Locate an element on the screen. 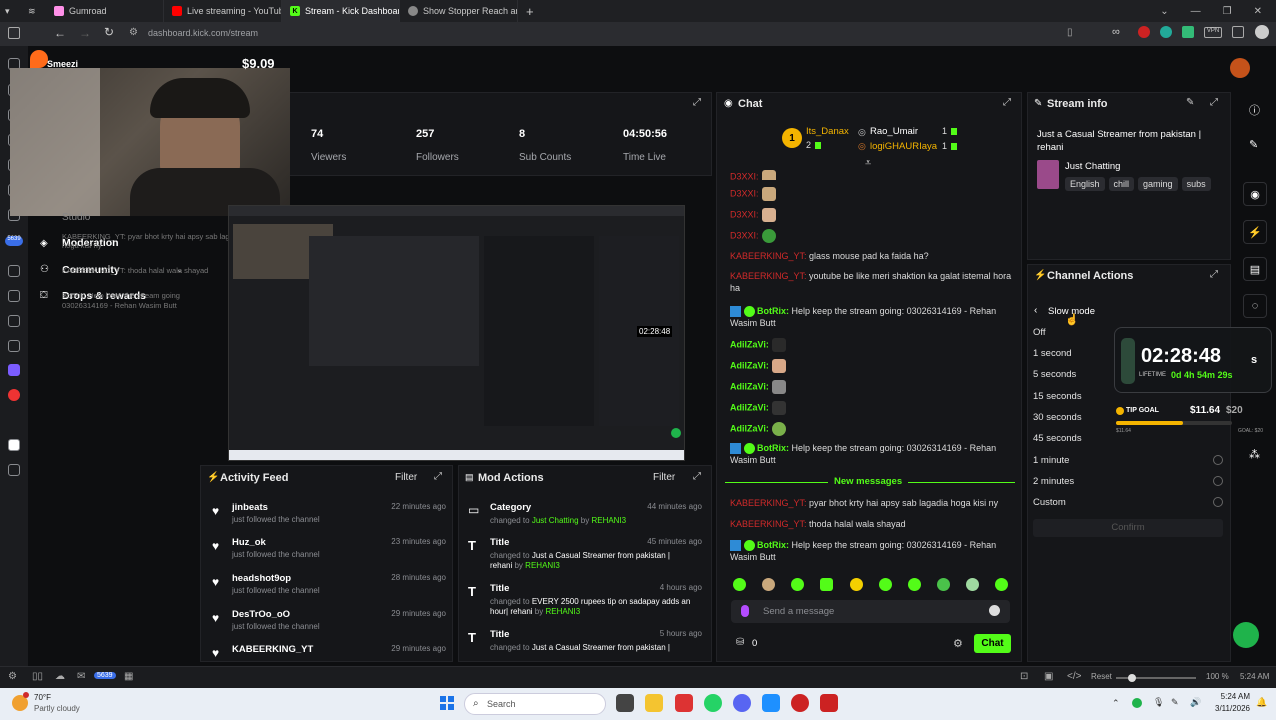 Image resolution: width=1276 pixels, height=720 pixels. tab-kick-dashboard: K Stream - Kick Dashboard is located at coordinates (341, 11).